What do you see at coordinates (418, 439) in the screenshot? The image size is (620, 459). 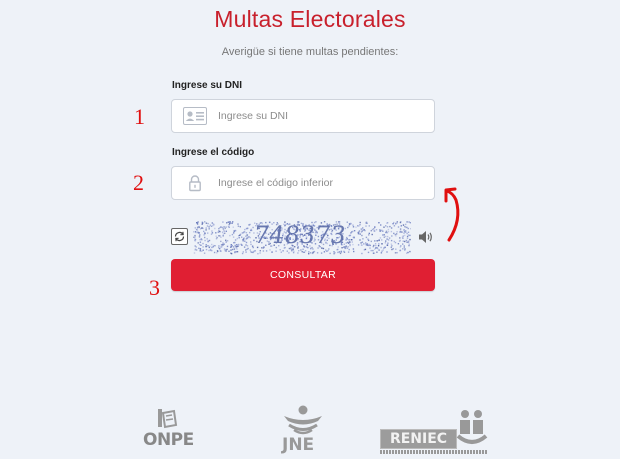 I see `reniec-logo-text: RENIEC` at bounding box center [418, 439].